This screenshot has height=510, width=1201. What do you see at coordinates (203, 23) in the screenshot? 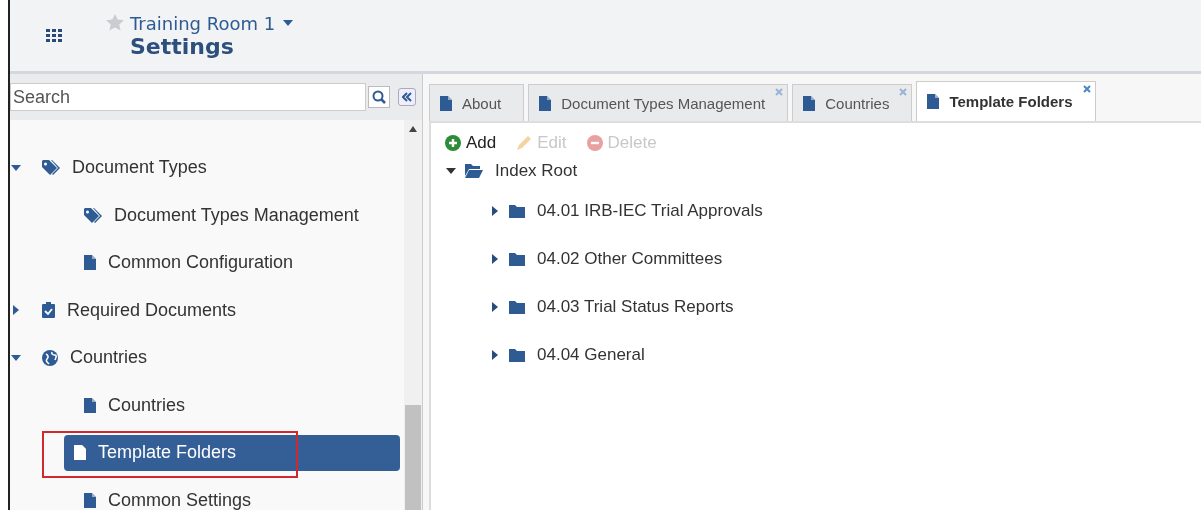
I see `workspace-name: Training Room 1` at bounding box center [203, 23].